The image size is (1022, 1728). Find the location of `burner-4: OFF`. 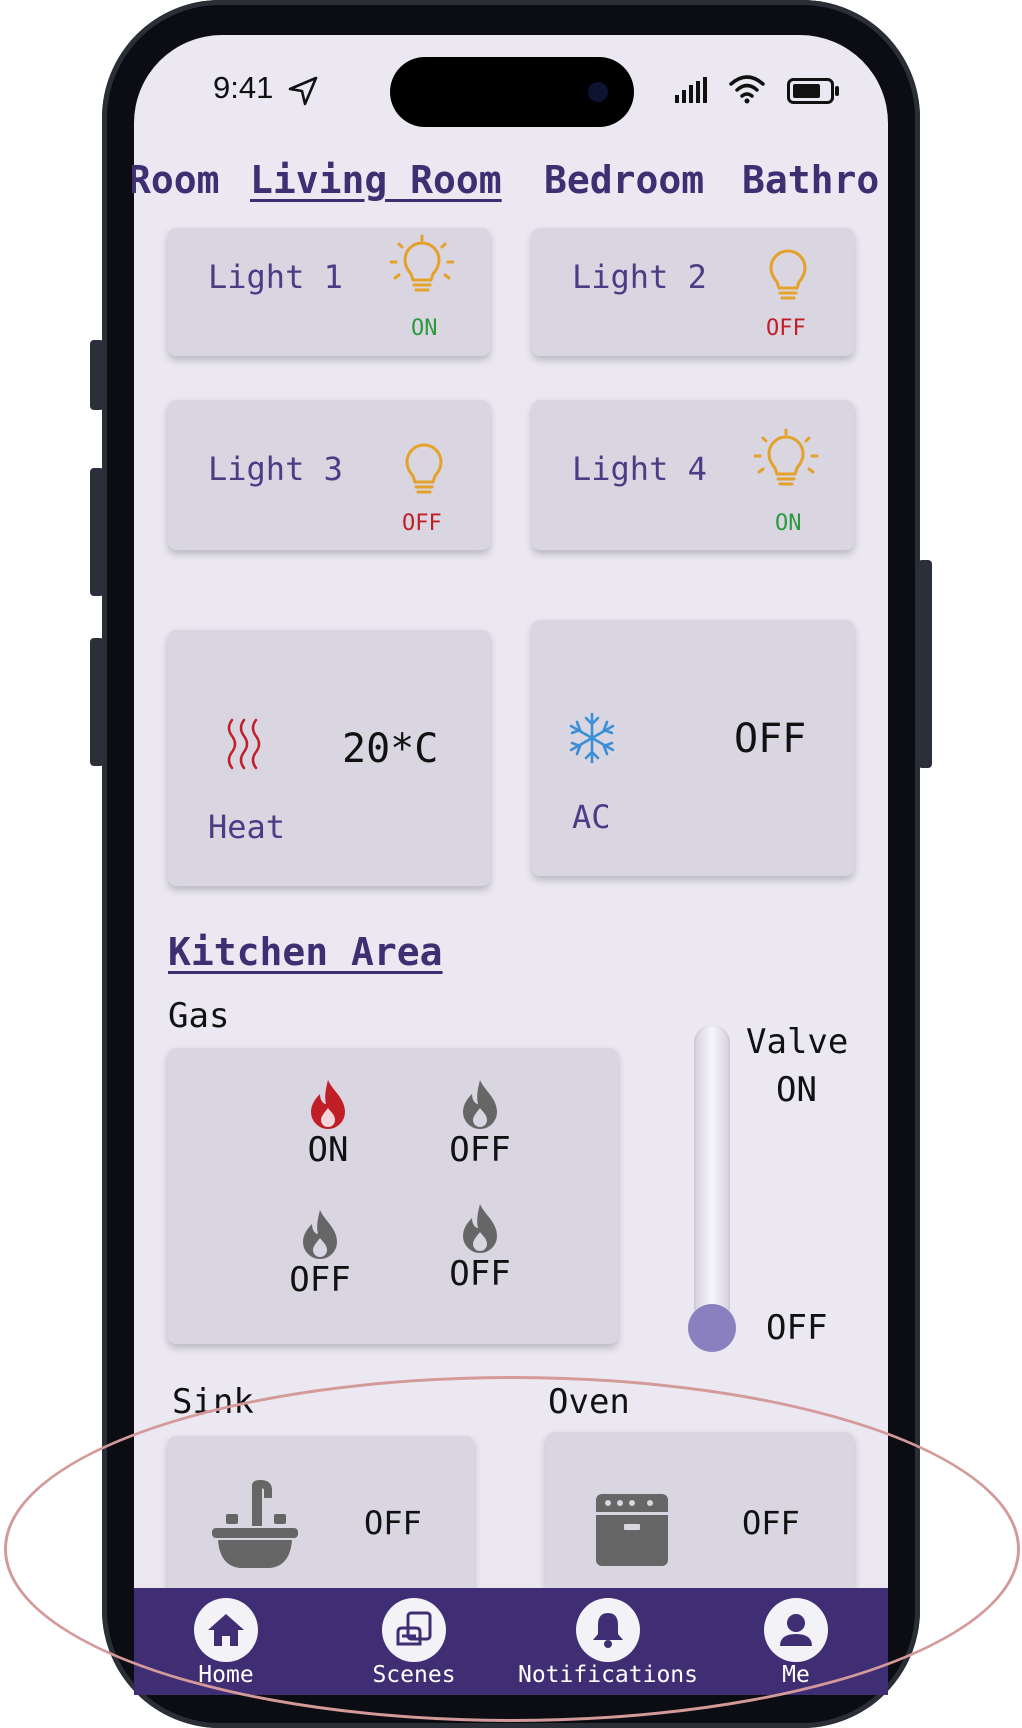

burner-4: OFF is located at coordinates (480, 1252).